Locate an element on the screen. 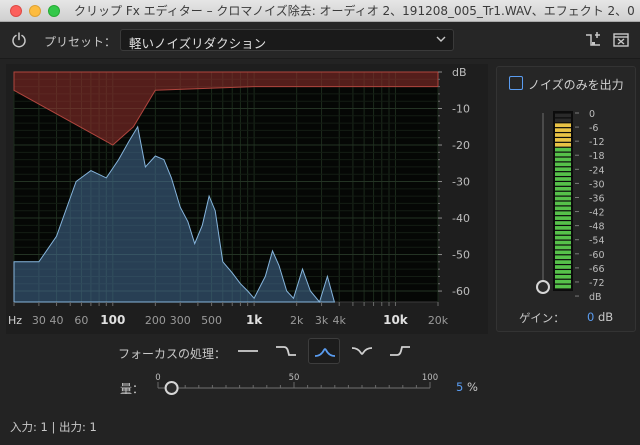 The width and height of the screenshot is (640, 445). freq-tick-label: 20k is located at coordinates (438, 320).